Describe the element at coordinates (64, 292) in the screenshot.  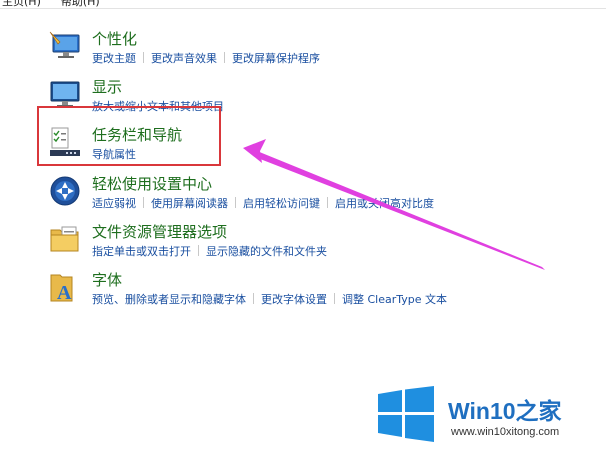
I see `svg-text: A` at that location.